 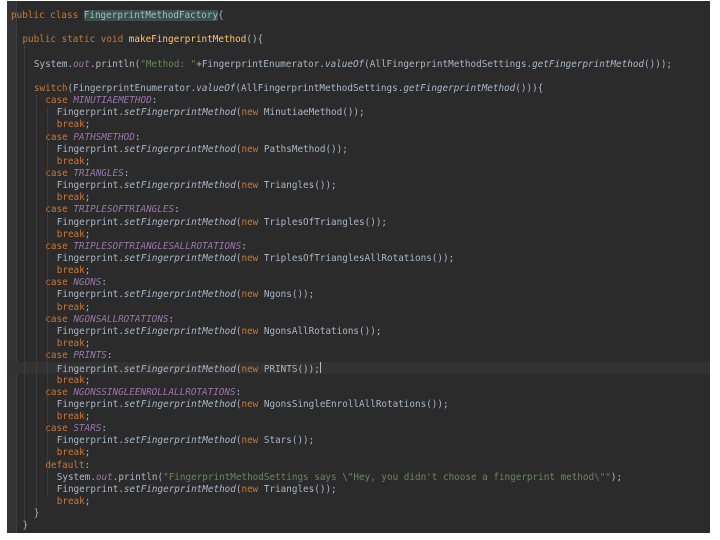 I want to click on code-line: public class FingerprintMethodFactory{, so click(x=358, y=16).